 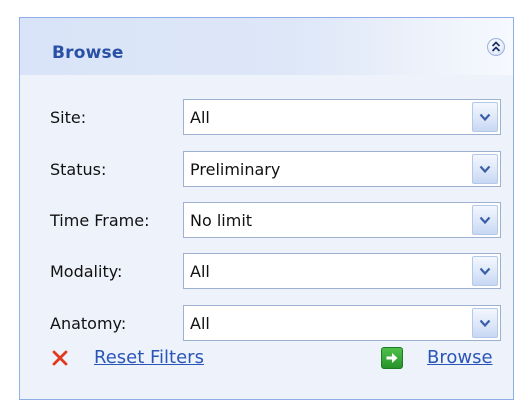 I want to click on double-chevron-up-icon, so click(x=496, y=46).